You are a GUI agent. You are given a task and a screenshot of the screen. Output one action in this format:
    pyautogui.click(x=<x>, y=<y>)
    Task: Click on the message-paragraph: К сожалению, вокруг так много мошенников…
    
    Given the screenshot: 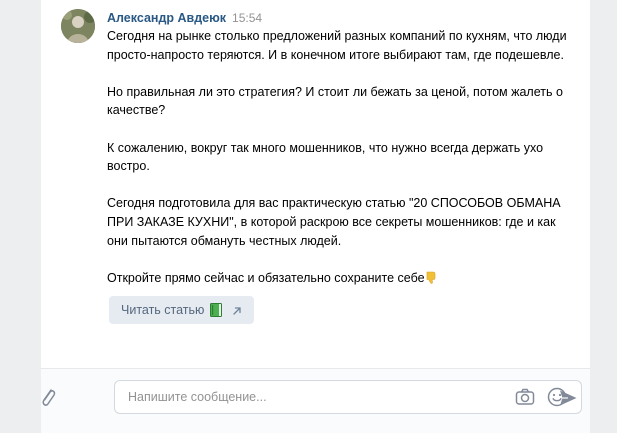 What is the action you would take?
    pyautogui.click(x=325, y=157)
    